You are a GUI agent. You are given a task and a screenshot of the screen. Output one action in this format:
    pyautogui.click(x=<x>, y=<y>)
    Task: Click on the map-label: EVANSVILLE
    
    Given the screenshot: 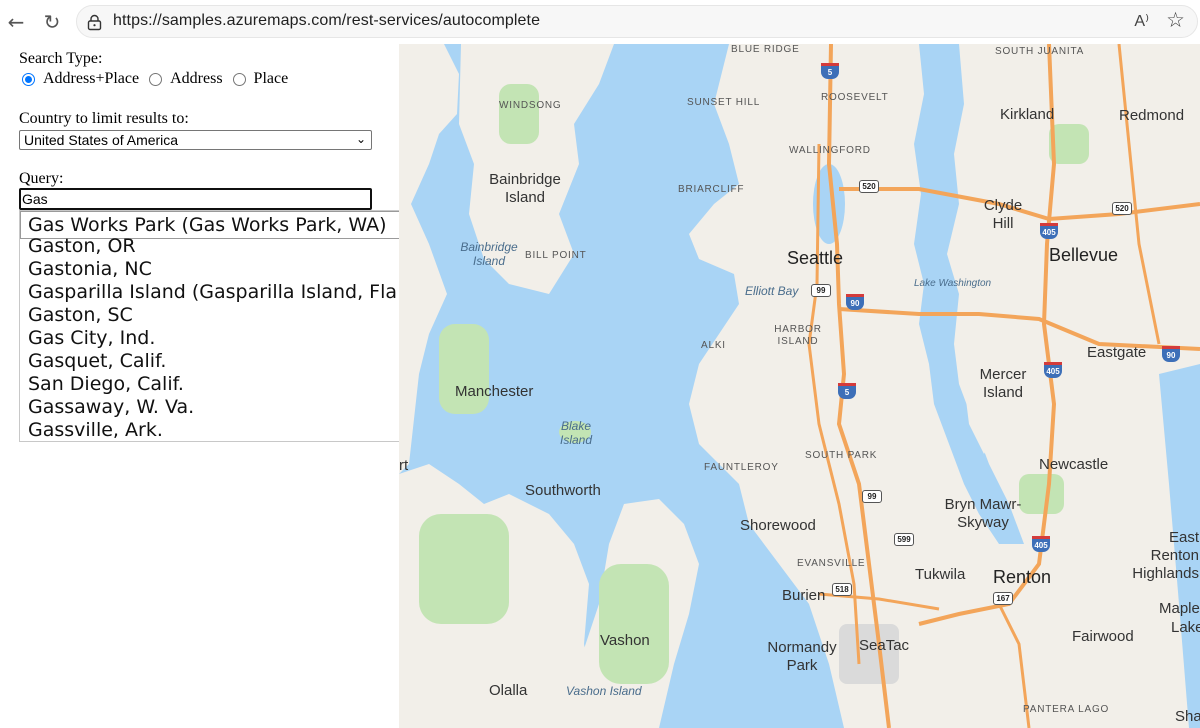 What is the action you would take?
    pyautogui.click(x=831, y=563)
    